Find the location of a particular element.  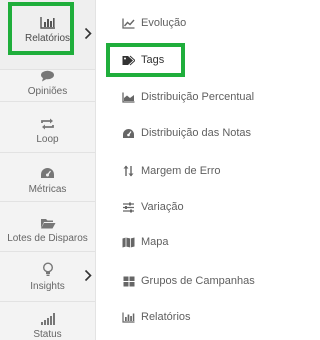

sidebar-item-insights: Insights is located at coordinates (47, 277).